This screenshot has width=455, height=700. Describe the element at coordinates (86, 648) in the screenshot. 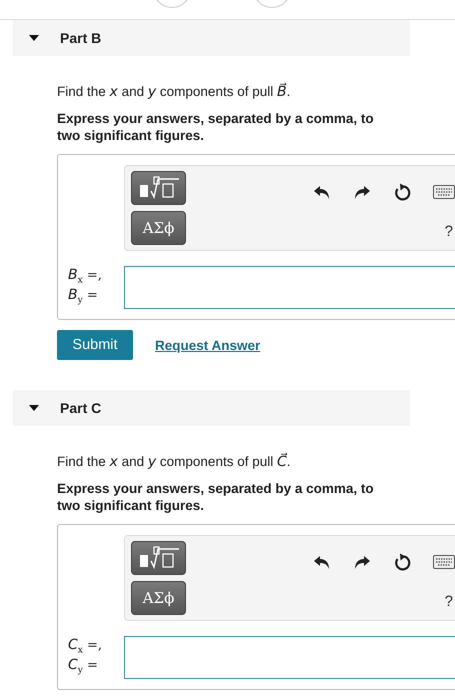

I see `variable-label: C$_{x}$ =,` at that location.